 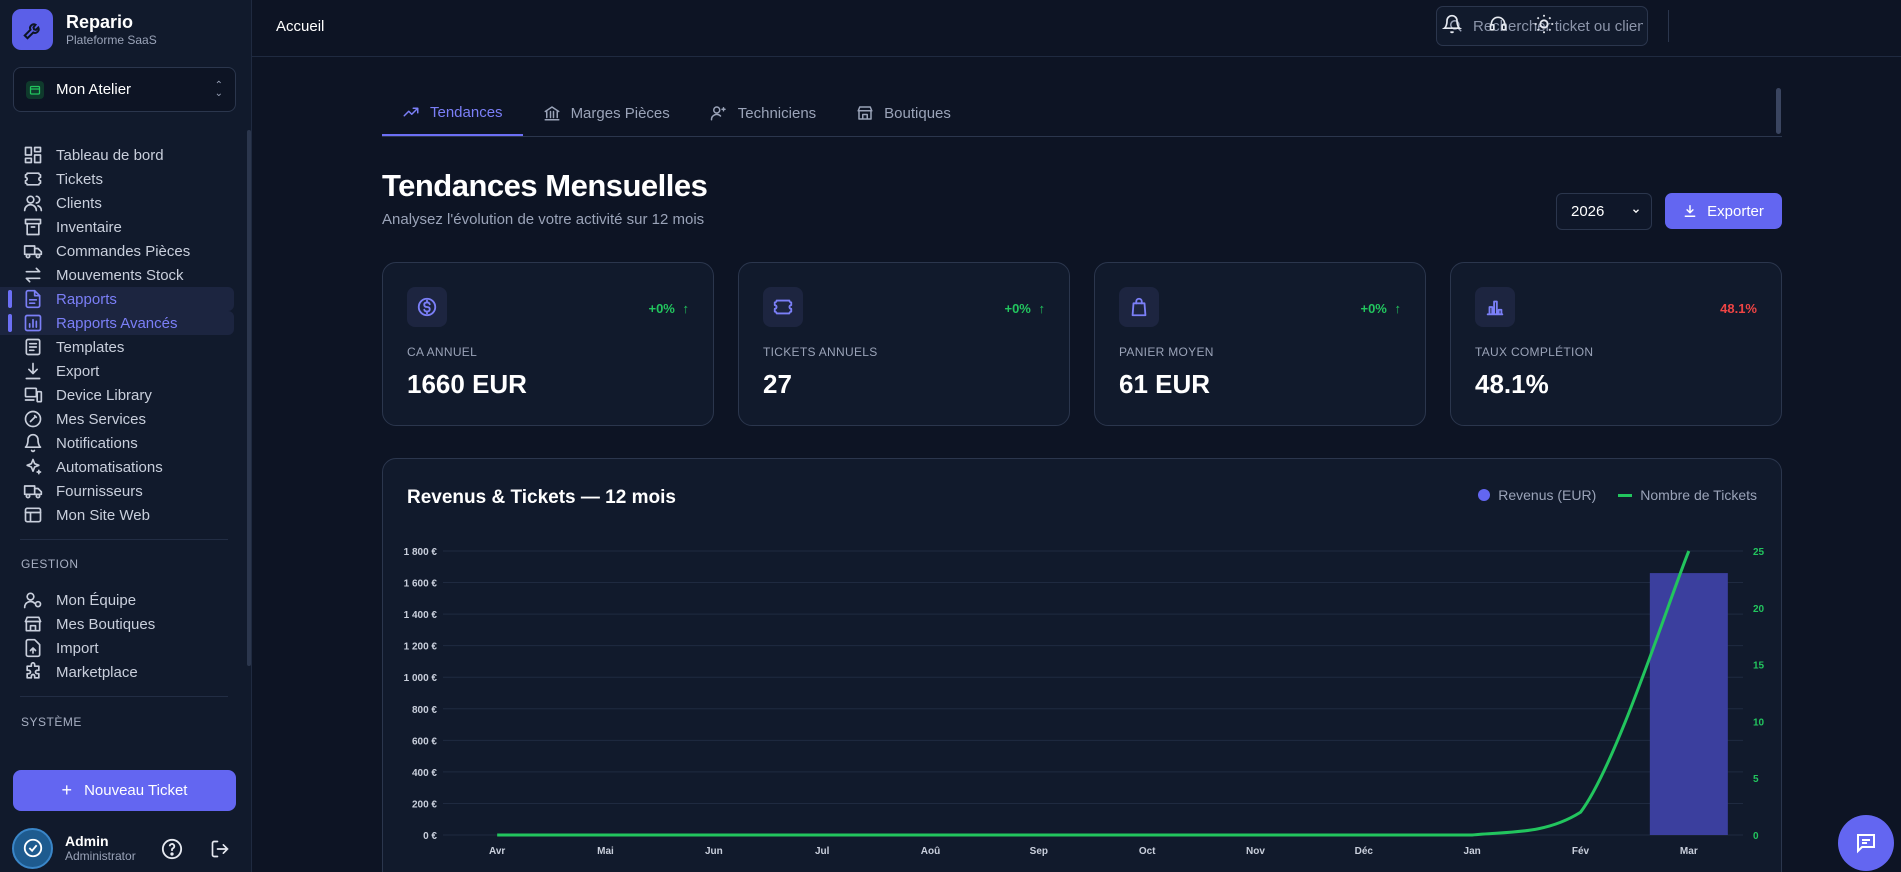 I want to click on top-bar: Accueil, so click(x=1076, y=28).